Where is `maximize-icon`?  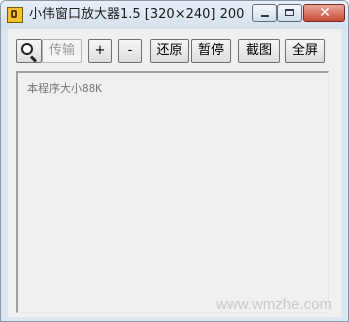 maximize-icon is located at coordinates (289, 12).